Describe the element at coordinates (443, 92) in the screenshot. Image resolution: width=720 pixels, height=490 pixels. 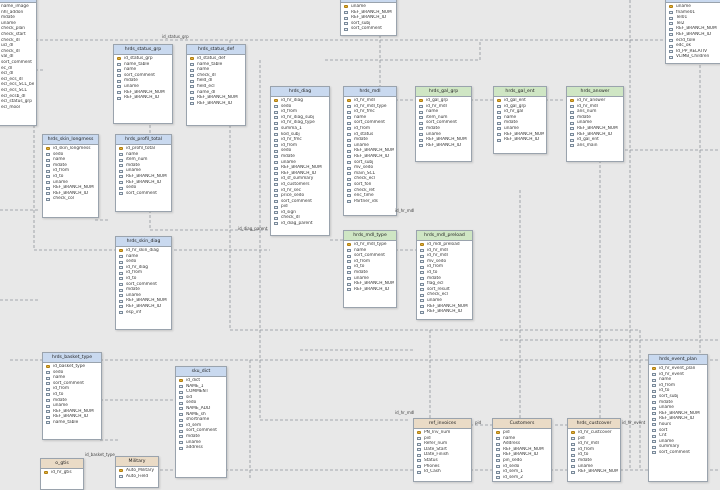
I see `table-header: hrds_gal_grp` at that location.